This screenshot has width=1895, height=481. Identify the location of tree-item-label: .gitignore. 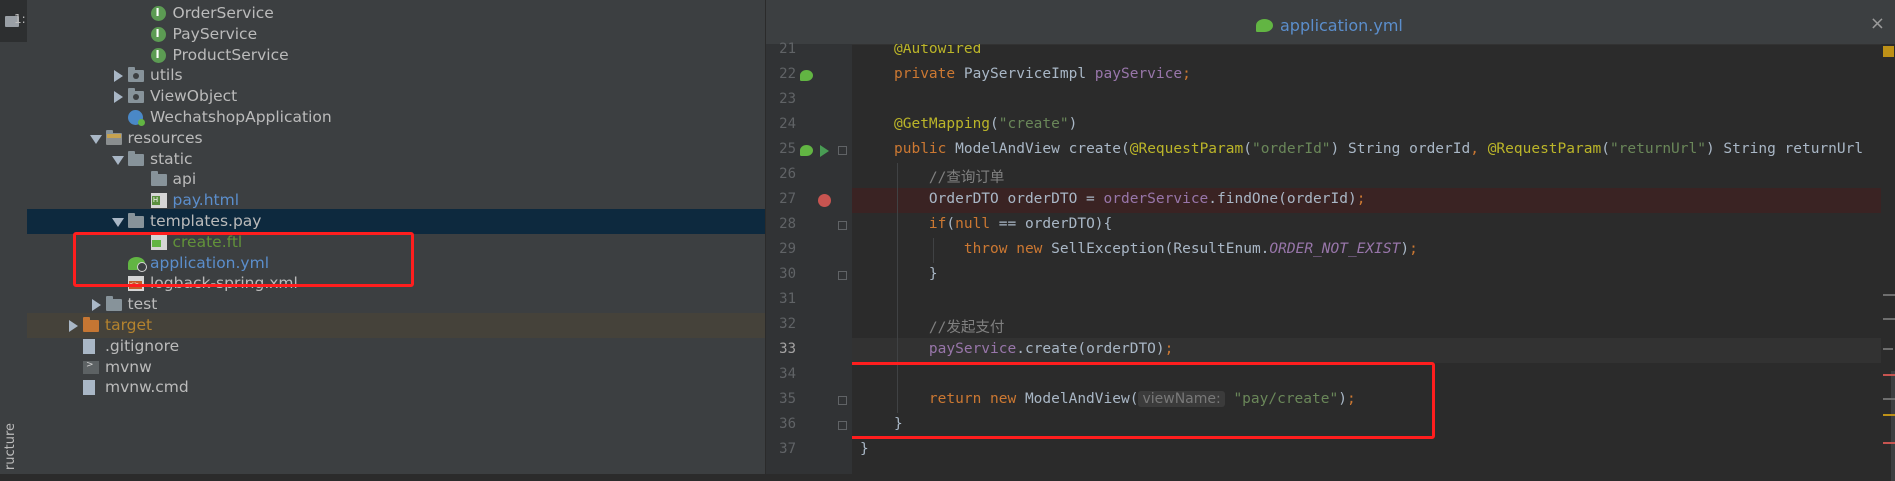
(142, 345).